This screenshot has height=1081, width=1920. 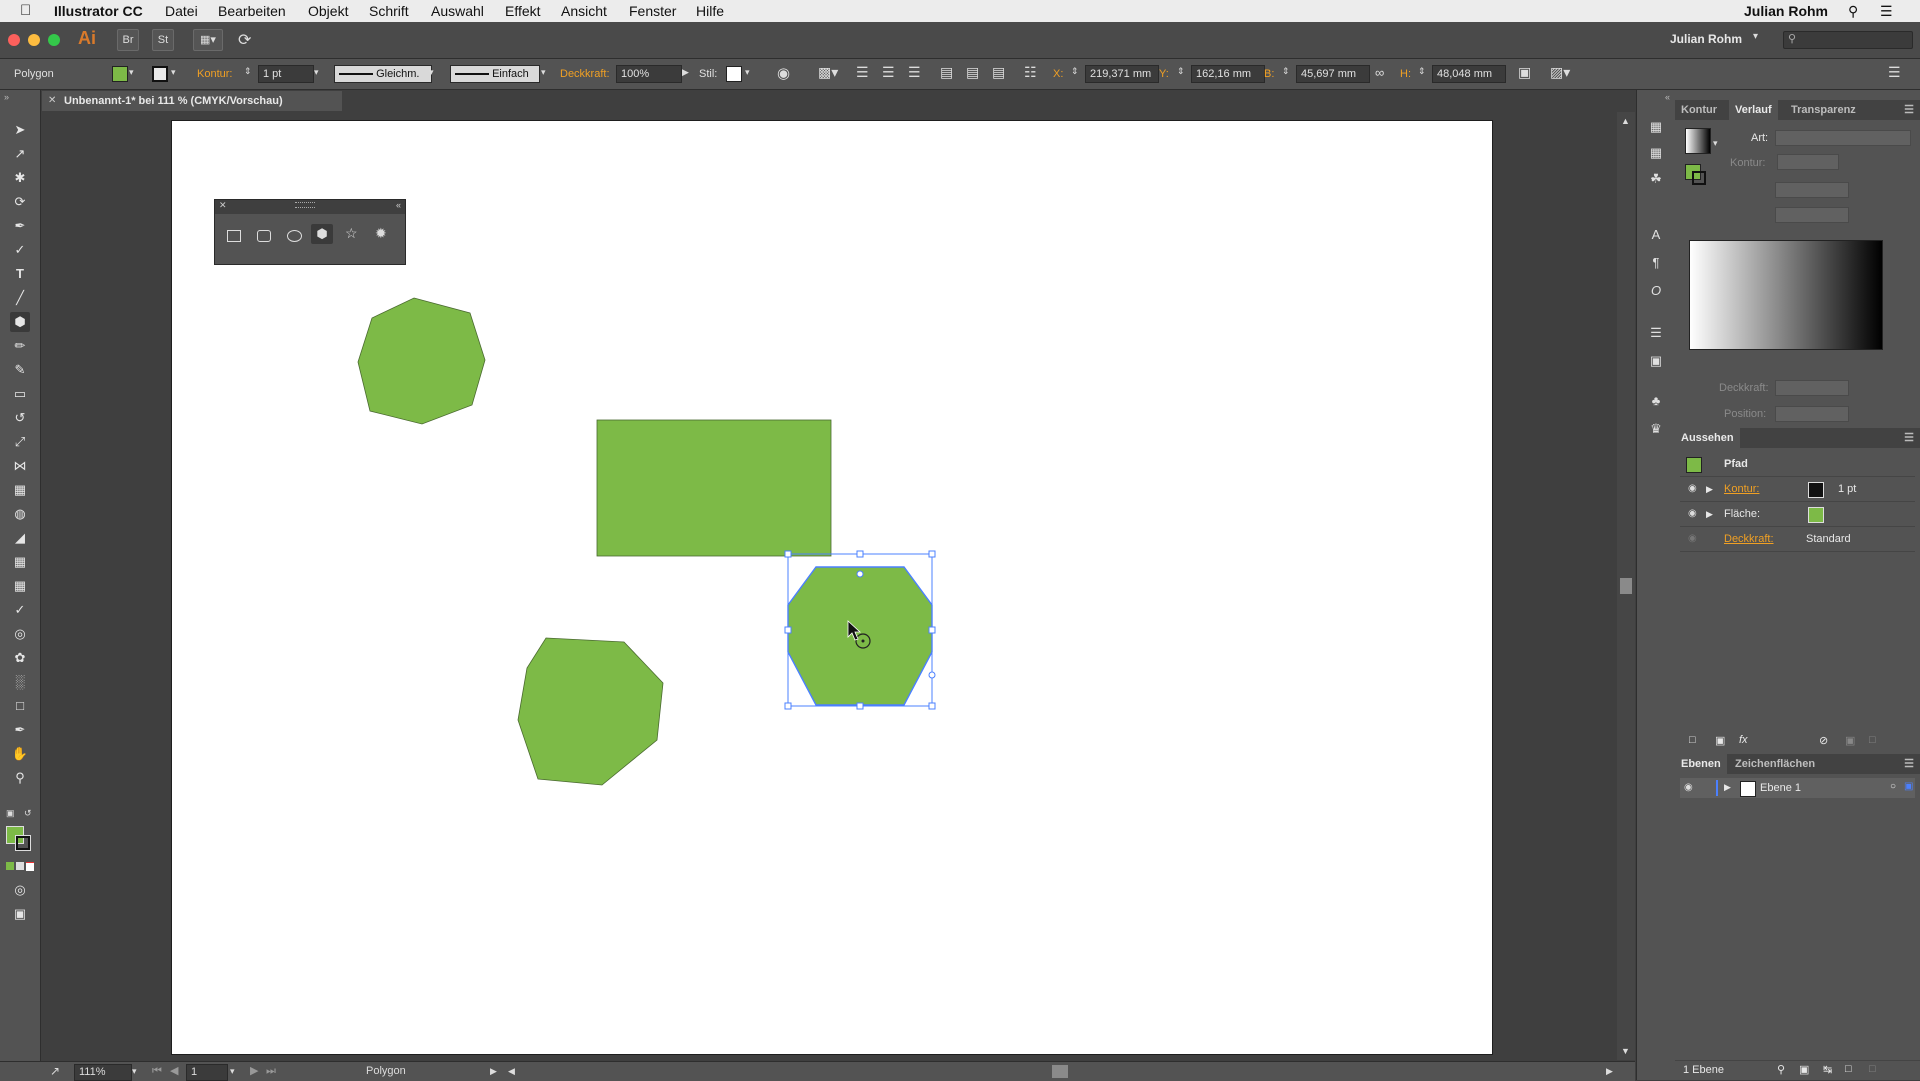 What do you see at coordinates (1753, 110) in the screenshot?
I see `tab-verlauf: Verlauf` at bounding box center [1753, 110].